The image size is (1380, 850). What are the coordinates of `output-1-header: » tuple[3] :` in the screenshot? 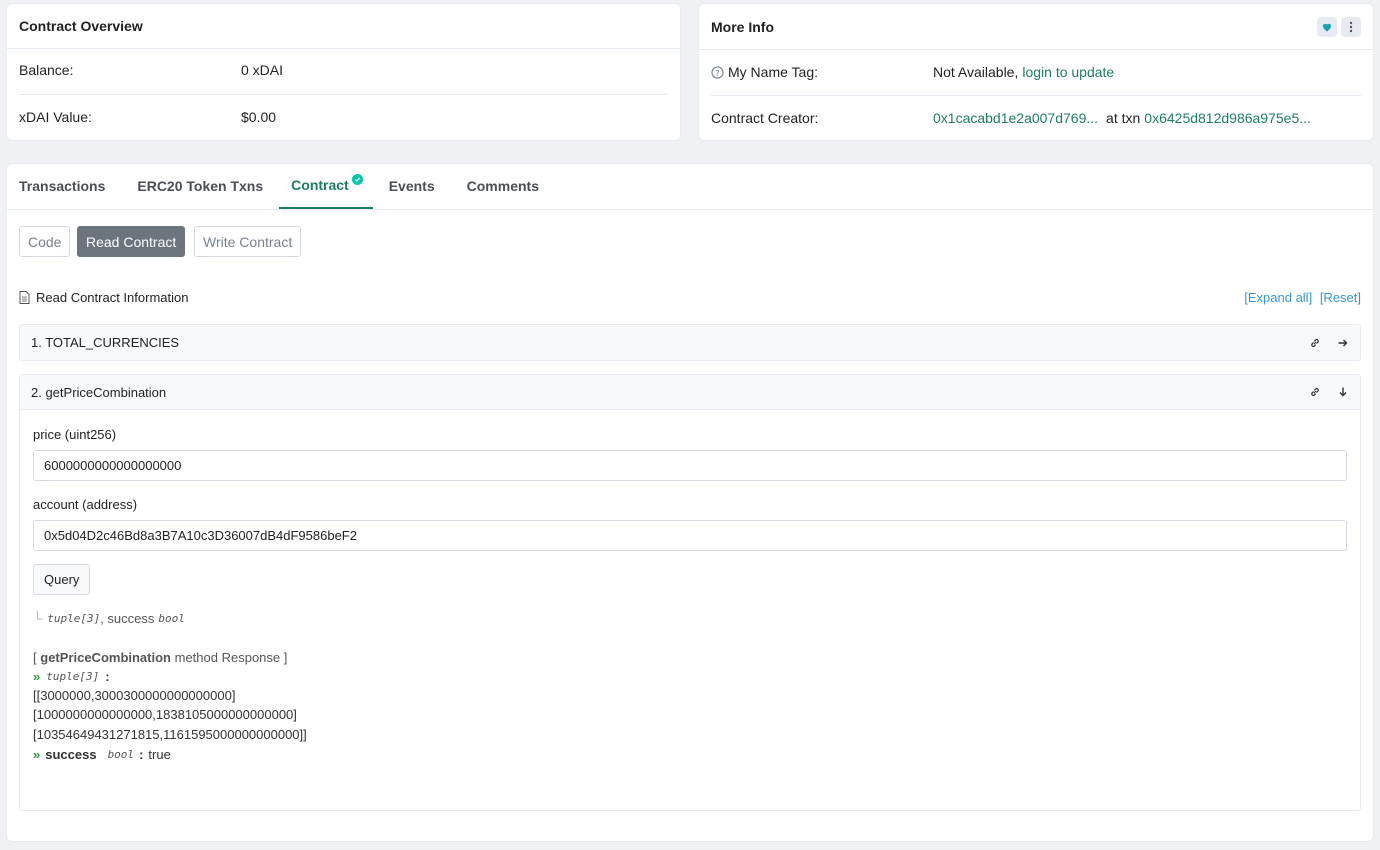 It's located at (71, 676).